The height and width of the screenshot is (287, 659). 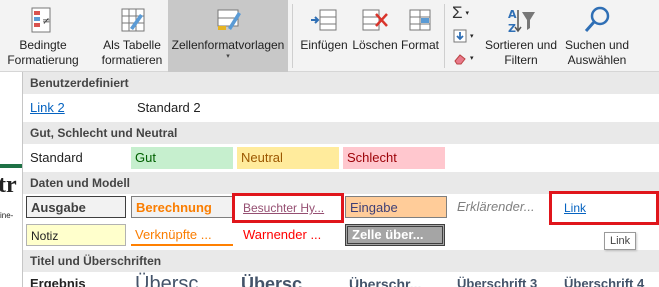 I want to click on highlight-box-link, so click(x=604, y=208).